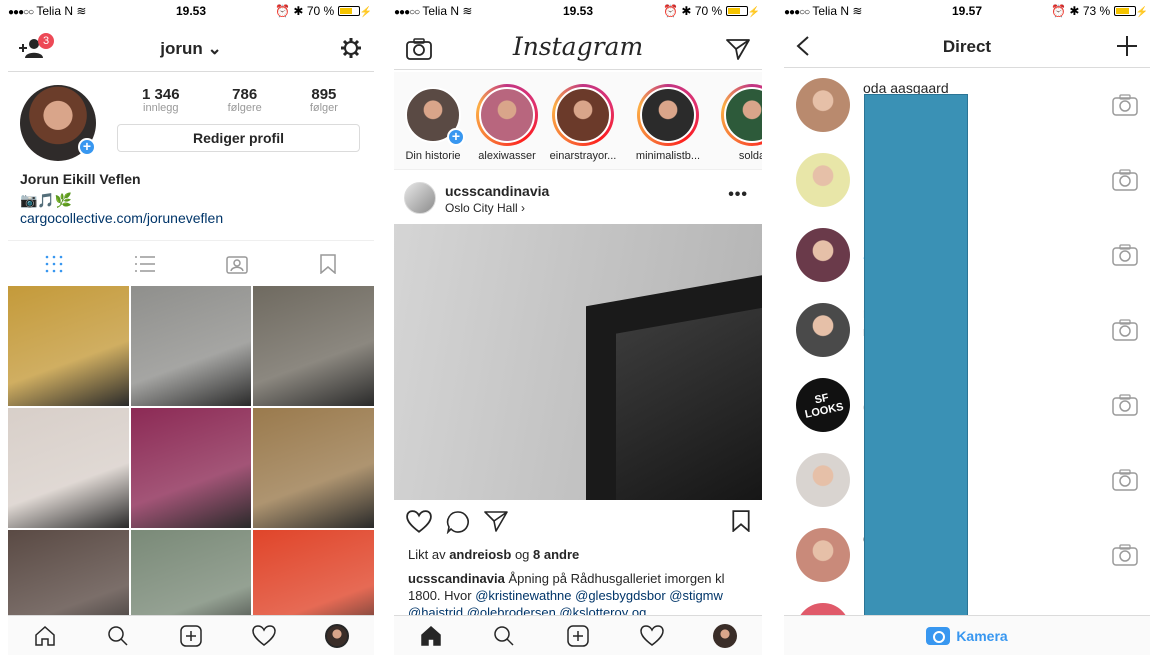 Image resolution: width=1150 pixels, height=655 pixels. Describe the element at coordinates (80, 179) in the screenshot. I see `full-name: Jorun Eikill Veflen` at that location.